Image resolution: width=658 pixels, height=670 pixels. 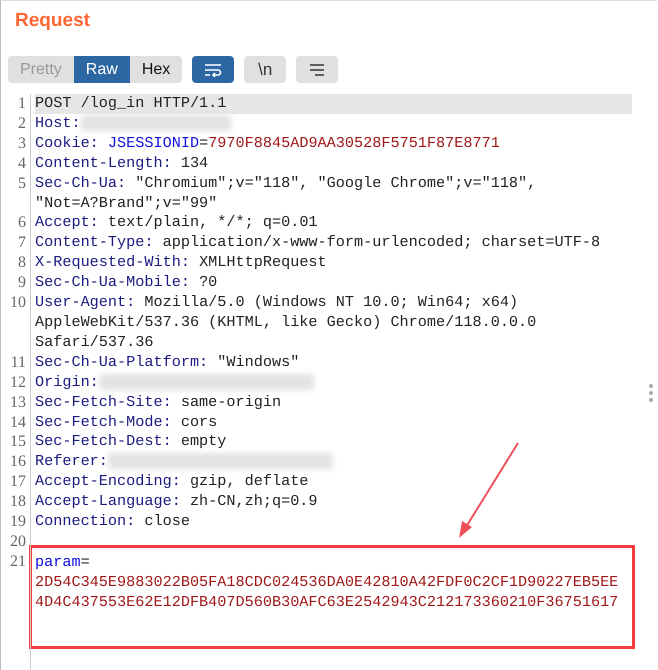 I want to click on code-line: Sec-Fetch-Site: same-origin, so click(x=158, y=402).